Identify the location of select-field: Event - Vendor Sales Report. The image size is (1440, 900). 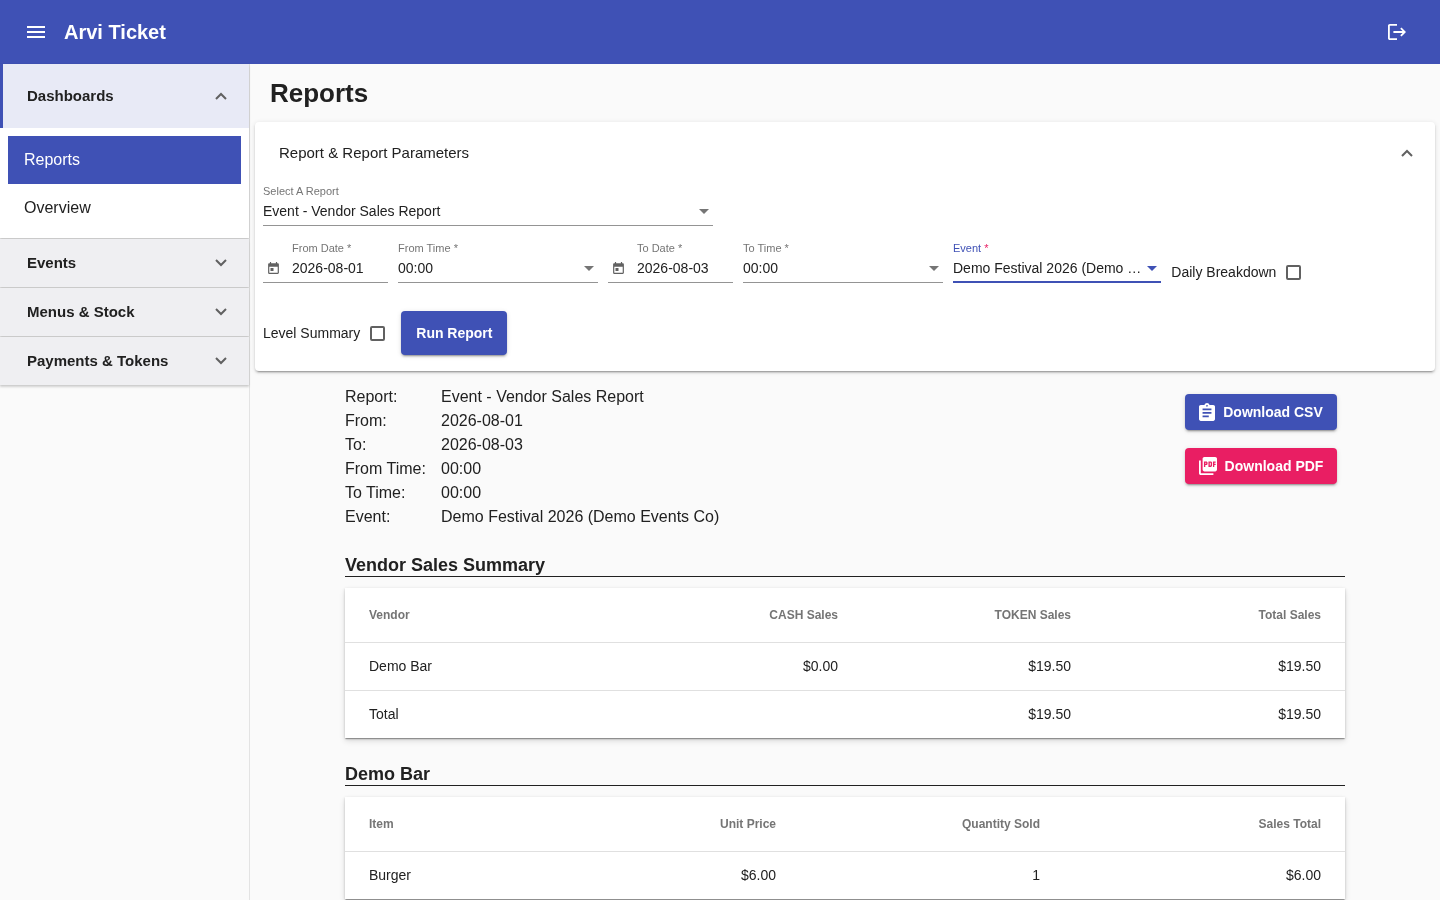
(488, 212).